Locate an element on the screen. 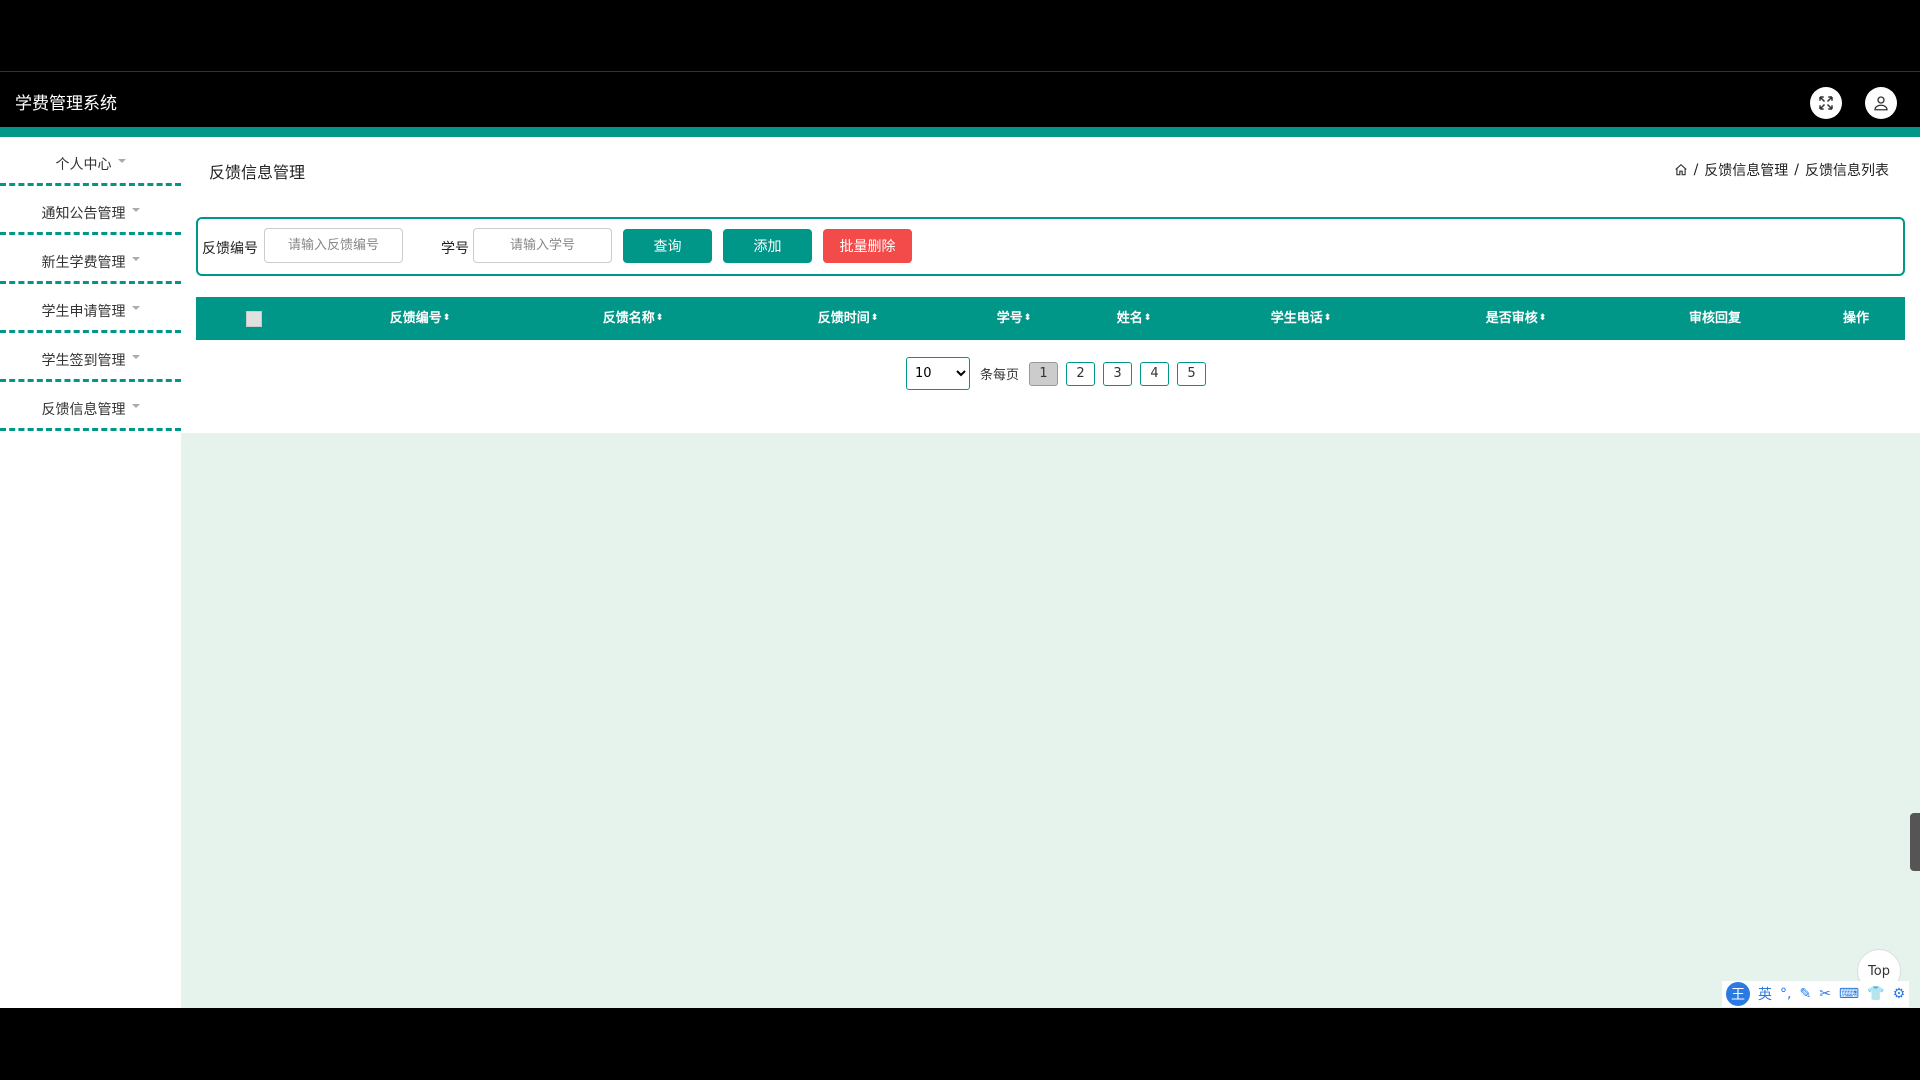 This screenshot has width=1920, height=1080. fullscreen-button is located at coordinates (1826, 103).